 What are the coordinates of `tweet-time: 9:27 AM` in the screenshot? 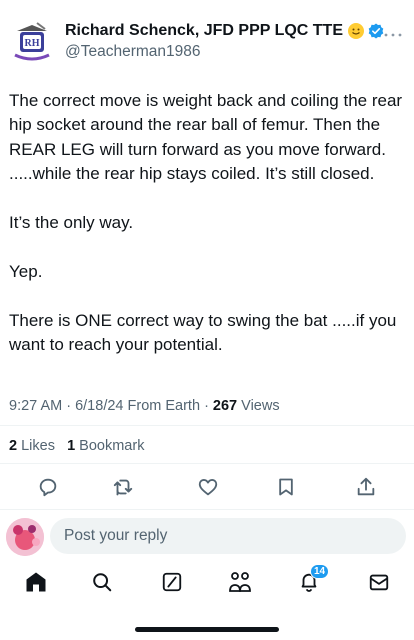 It's located at (35, 406).